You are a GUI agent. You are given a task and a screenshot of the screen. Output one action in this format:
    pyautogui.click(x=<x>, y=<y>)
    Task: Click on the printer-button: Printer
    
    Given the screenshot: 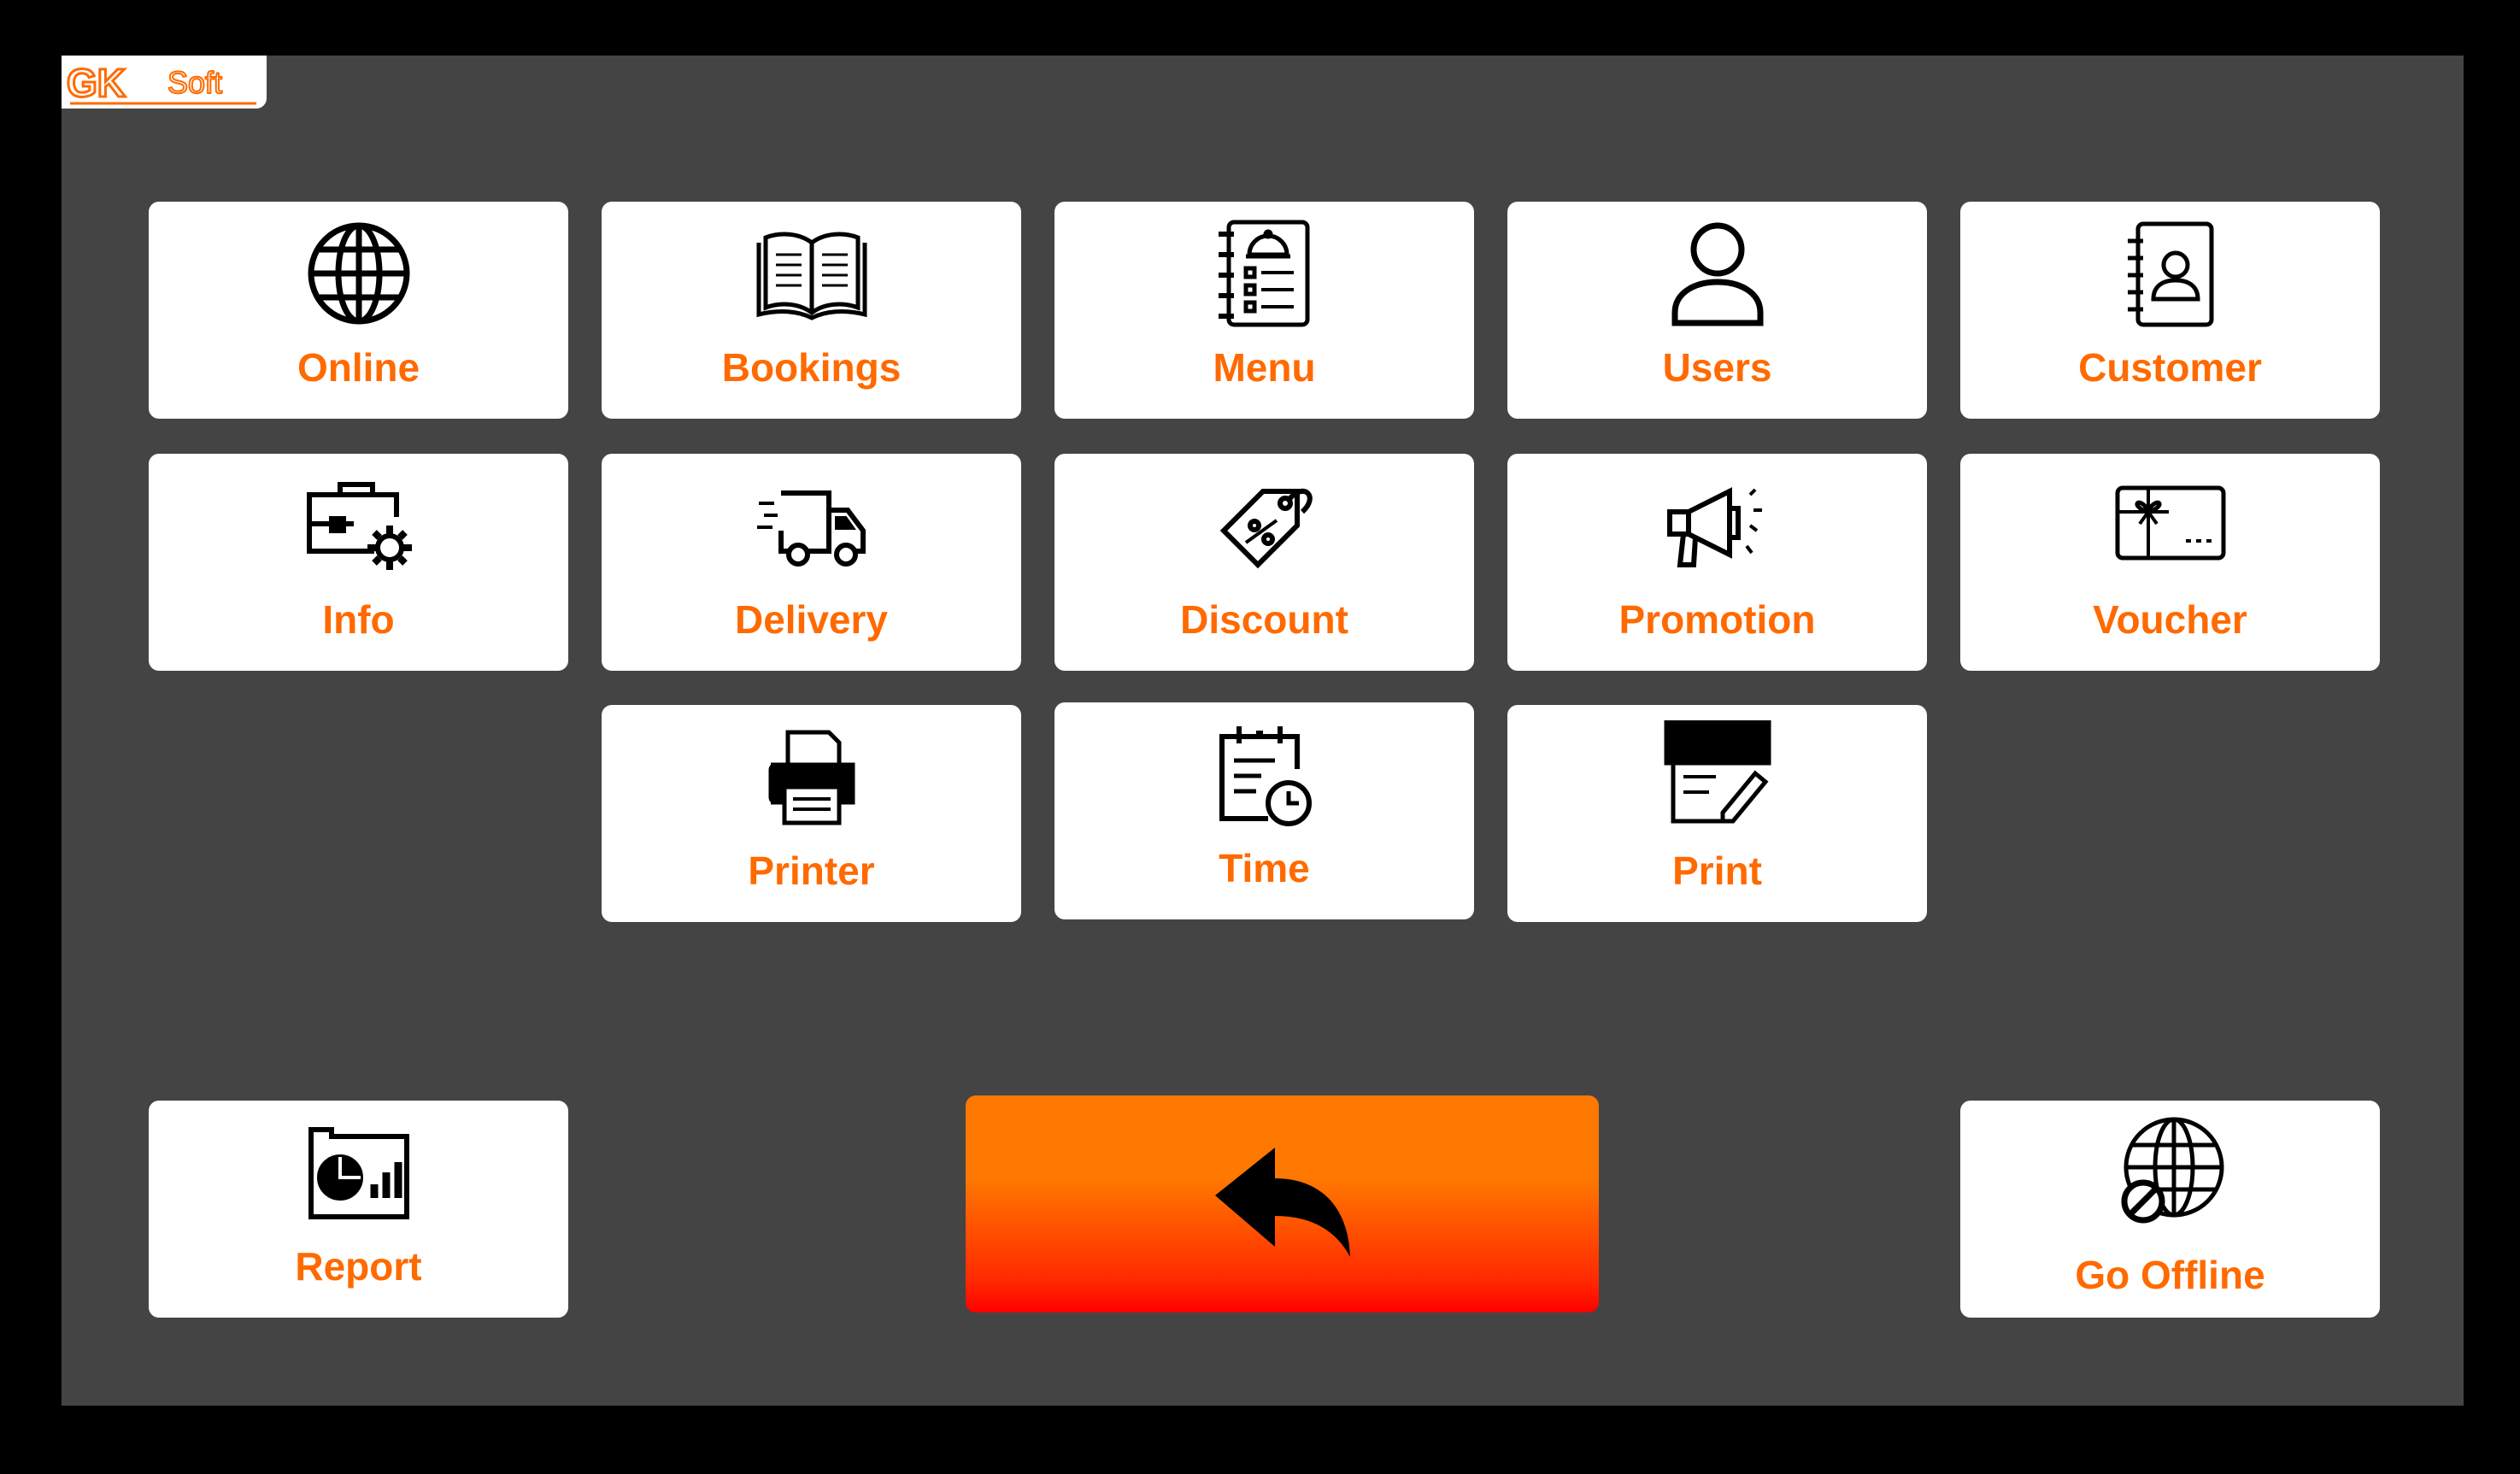 What is the action you would take?
    pyautogui.click(x=811, y=814)
    